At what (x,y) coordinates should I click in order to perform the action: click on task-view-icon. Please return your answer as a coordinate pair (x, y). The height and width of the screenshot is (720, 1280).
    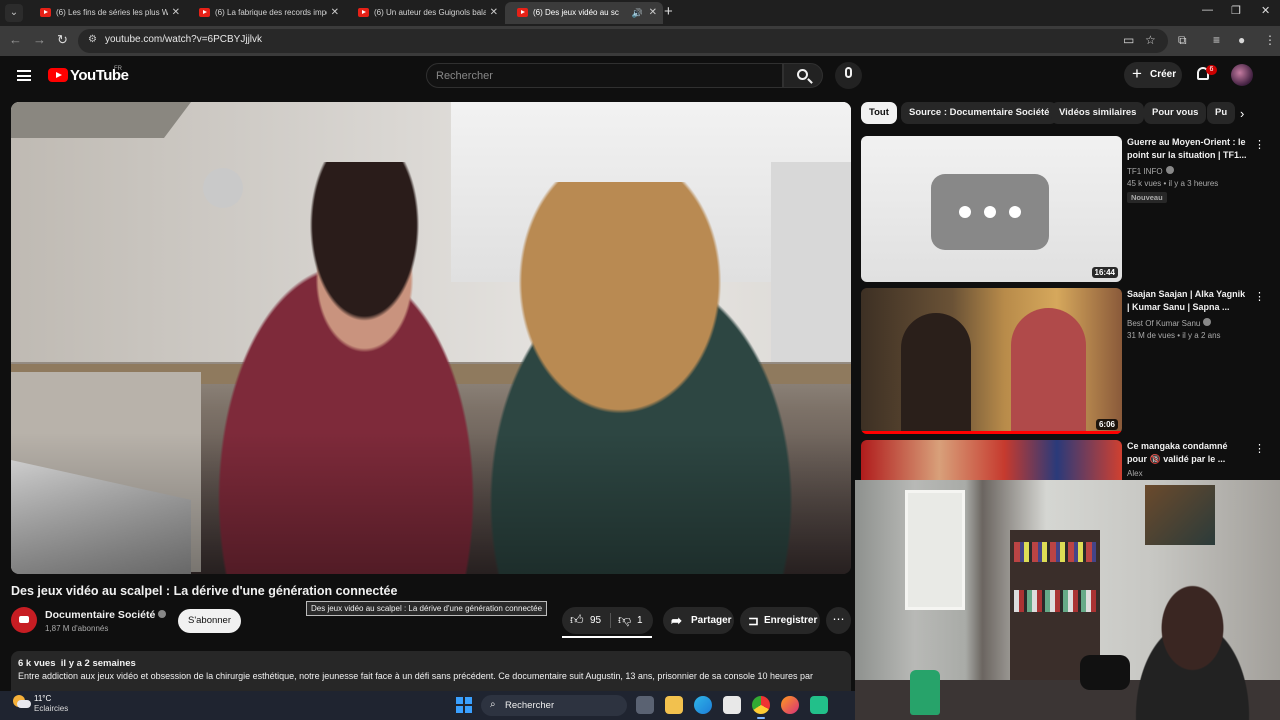
    Looking at the image, I should click on (645, 705).